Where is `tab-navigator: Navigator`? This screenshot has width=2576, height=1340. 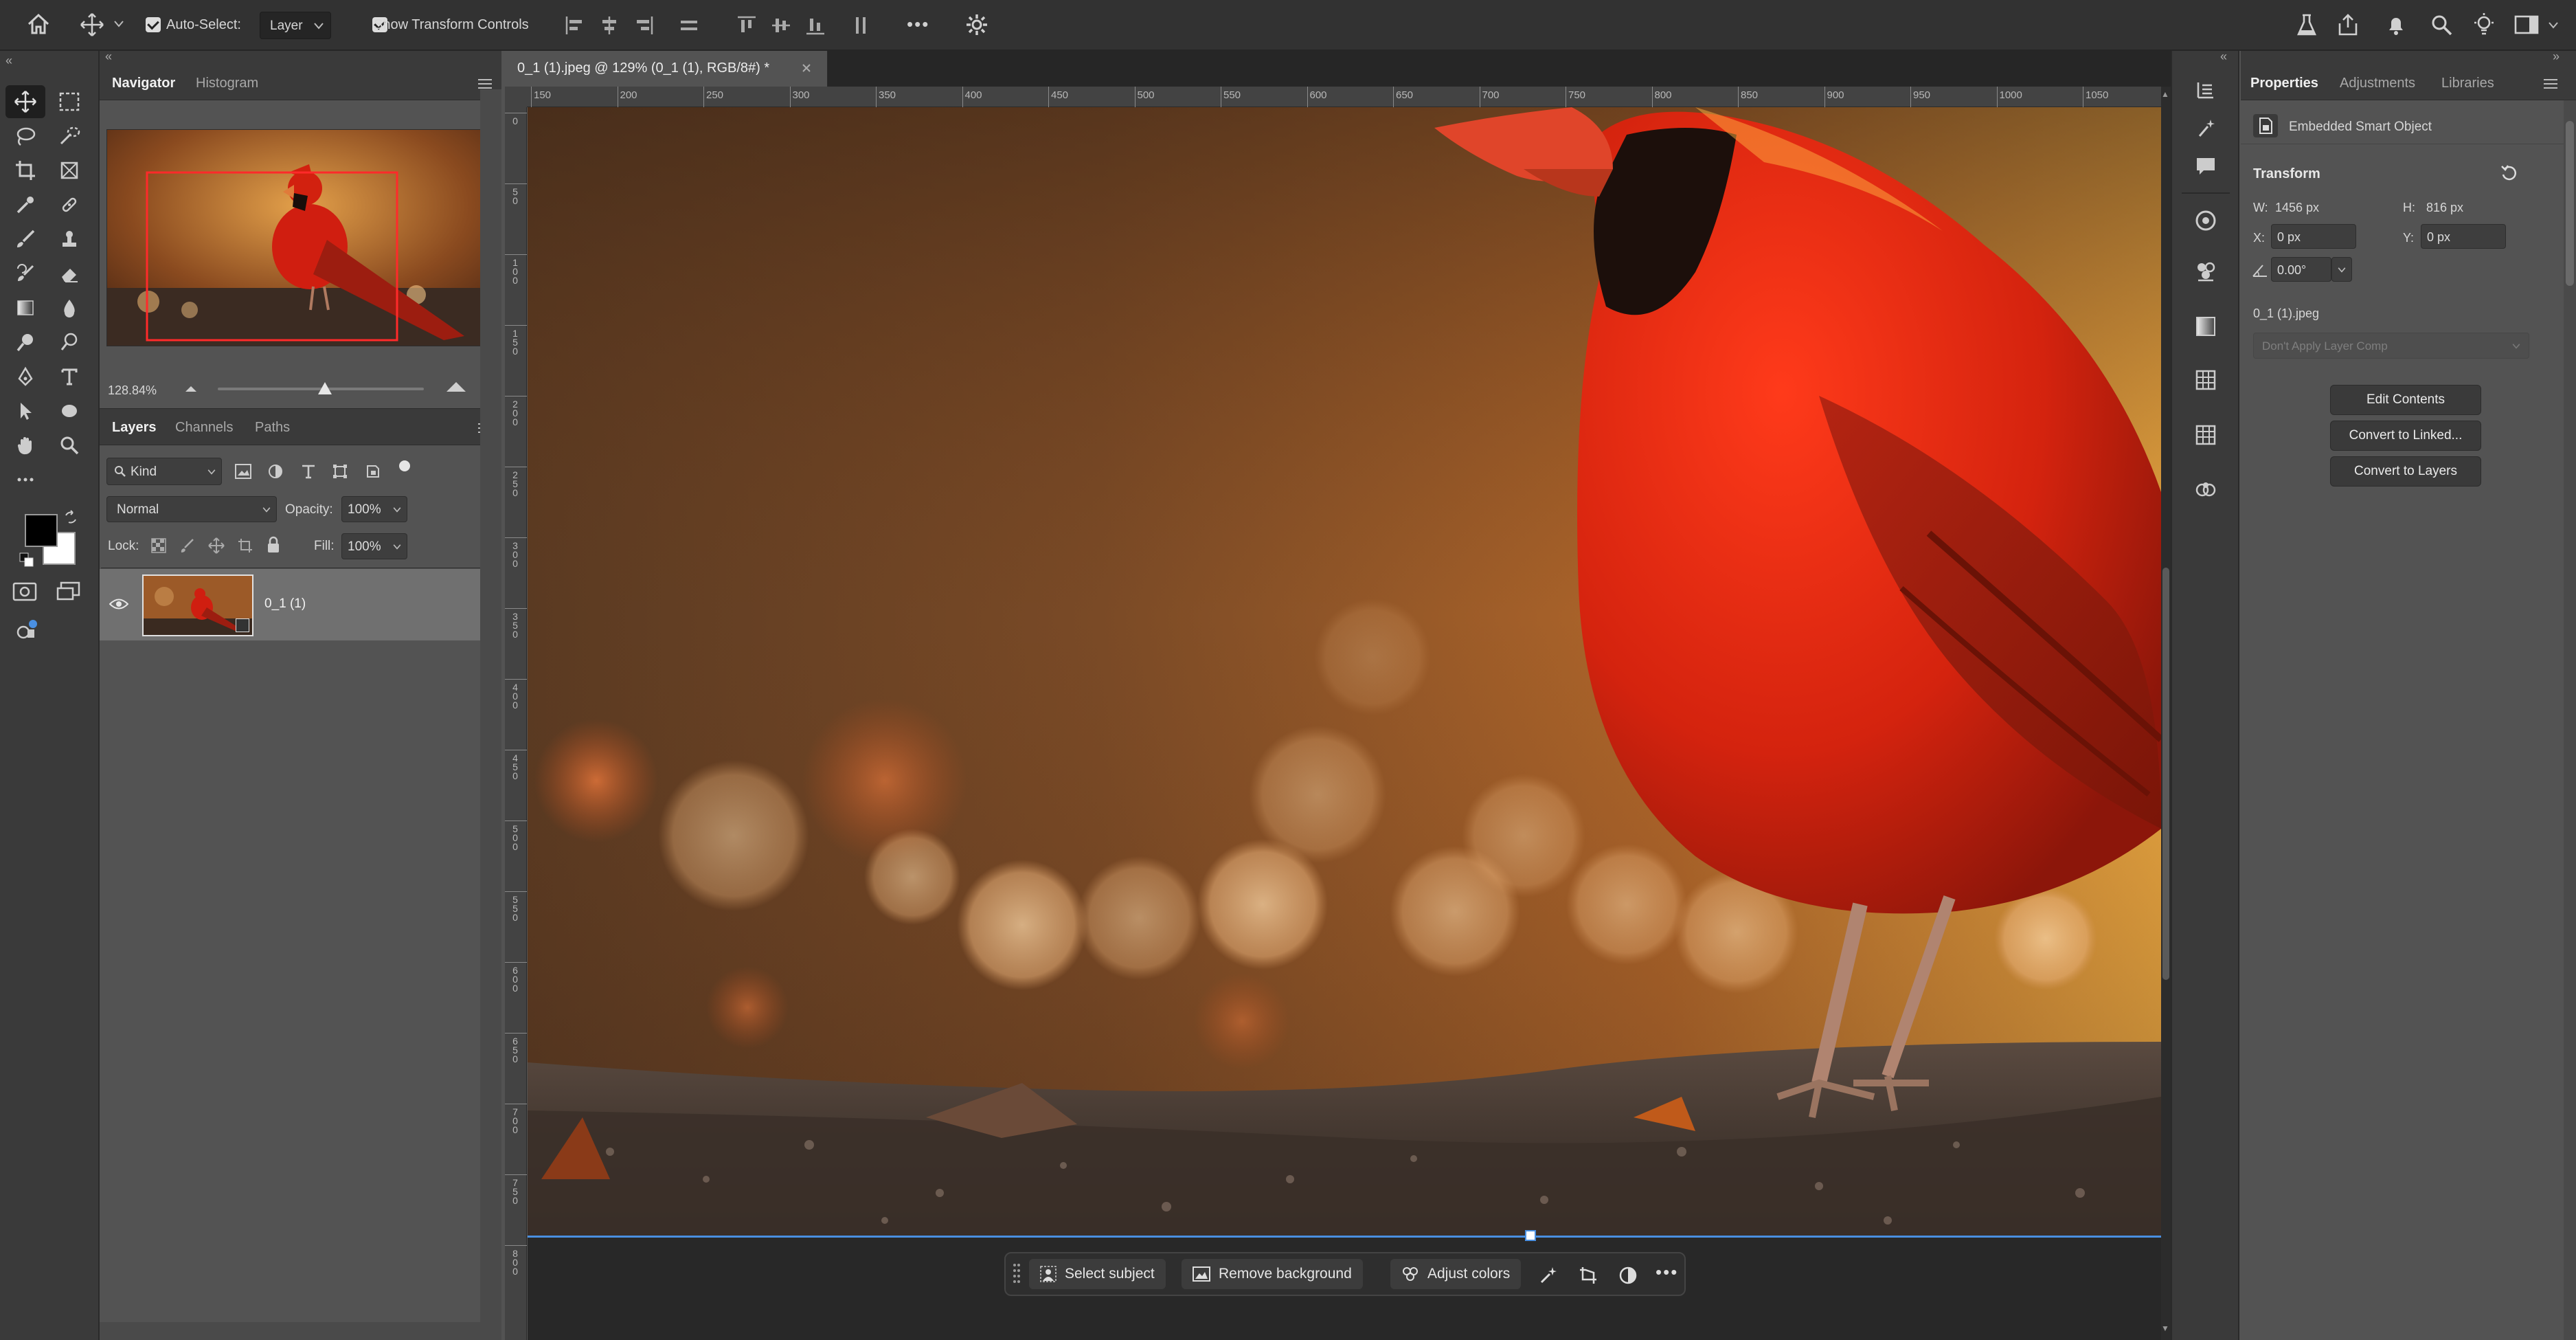
tab-navigator: Navigator is located at coordinates (143, 83).